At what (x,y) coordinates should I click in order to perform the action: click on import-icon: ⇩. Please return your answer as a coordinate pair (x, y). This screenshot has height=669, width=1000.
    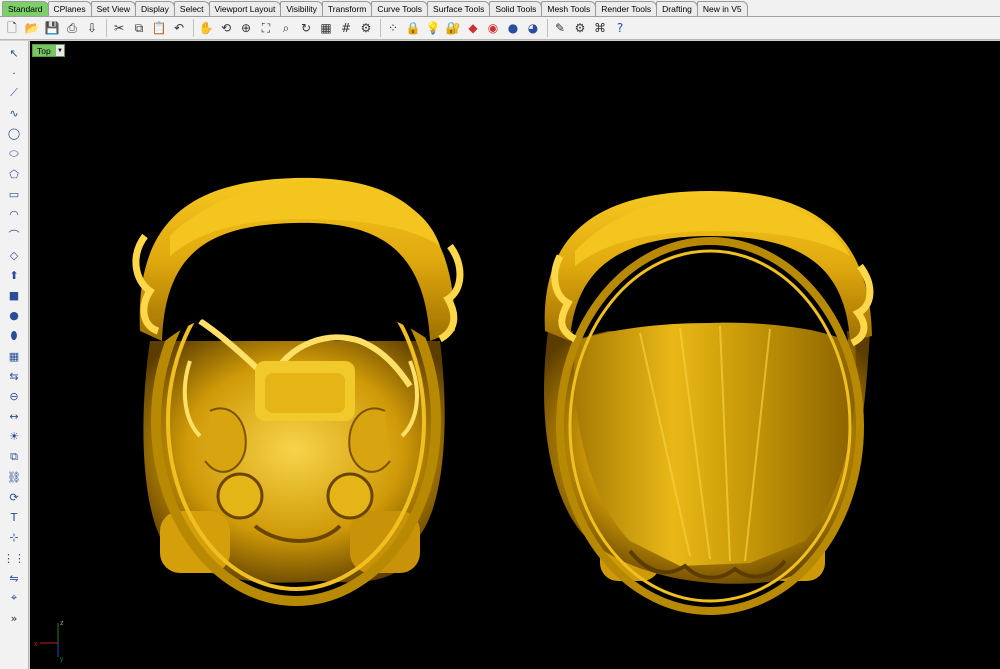
    Looking at the image, I should click on (92, 28).